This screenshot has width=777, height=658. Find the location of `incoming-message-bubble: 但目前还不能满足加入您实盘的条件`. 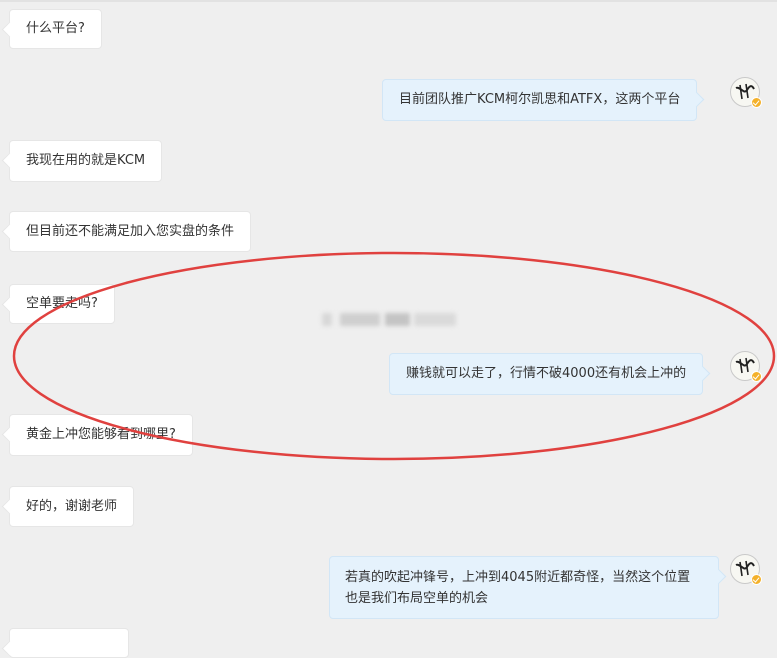

incoming-message-bubble: 但目前还不能满足加入您实盘的条件 is located at coordinates (130, 231).